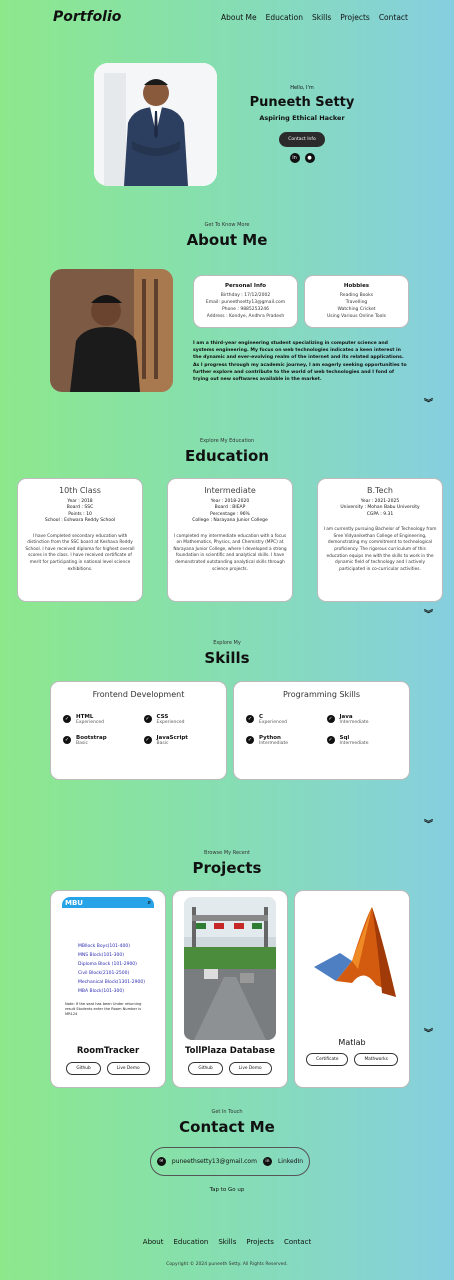 The height and width of the screenshot is (1280, 454). I want to click on project-name: RoomTracker, so click(108, 1051).